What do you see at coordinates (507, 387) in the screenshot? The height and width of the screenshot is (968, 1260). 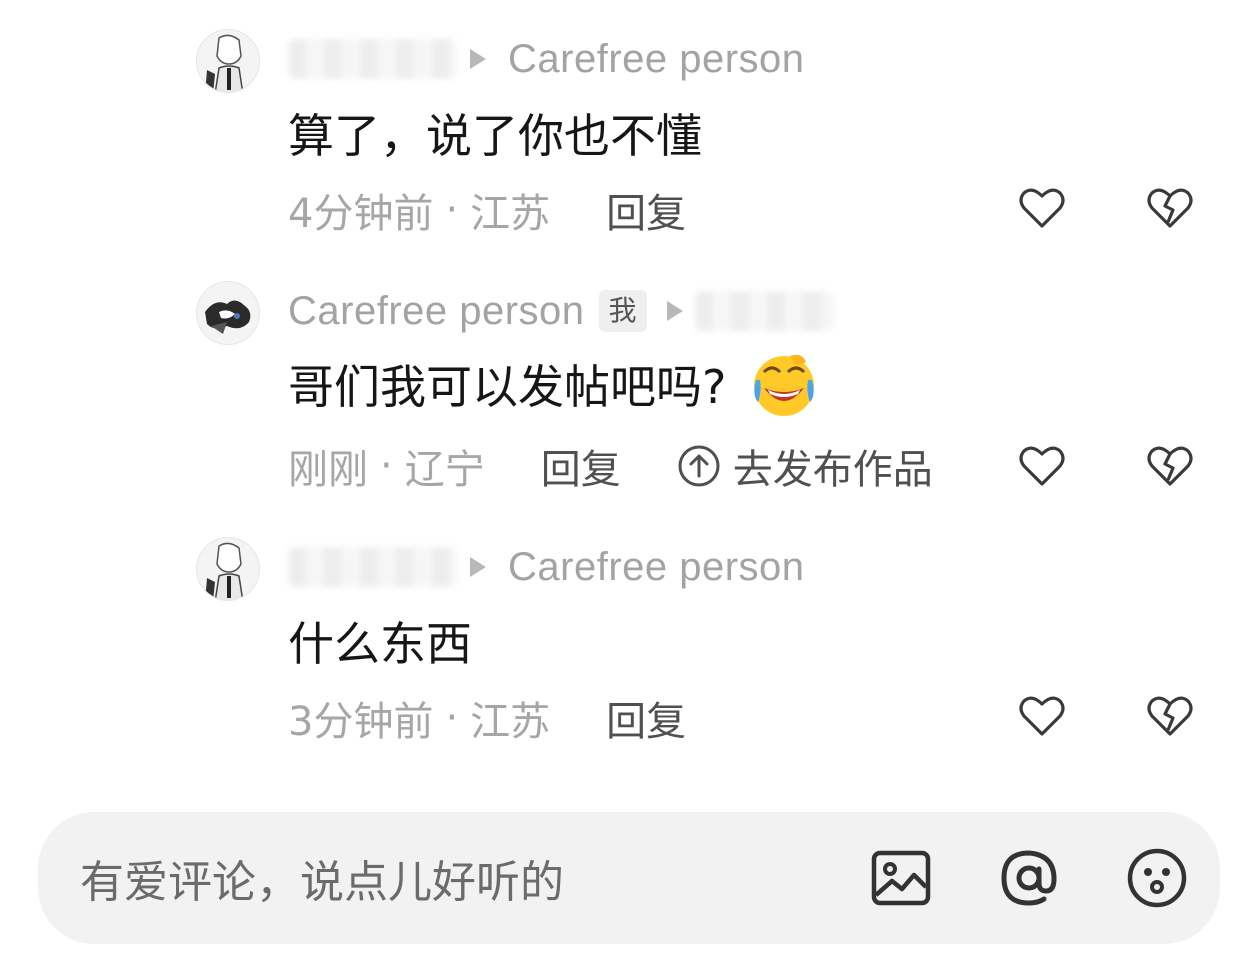 I see `comment-text-content: 哥们我可以发帖吧吗?` at bounding box center [507, 387].